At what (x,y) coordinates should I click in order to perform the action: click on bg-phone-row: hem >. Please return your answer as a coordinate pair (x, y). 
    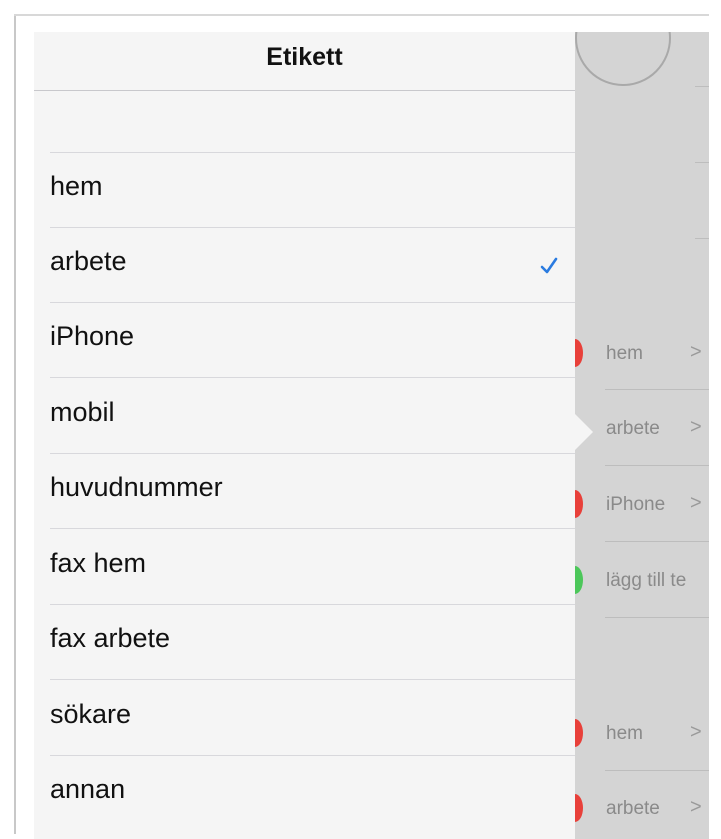
    Looking at the image, I should click on (642, 355).